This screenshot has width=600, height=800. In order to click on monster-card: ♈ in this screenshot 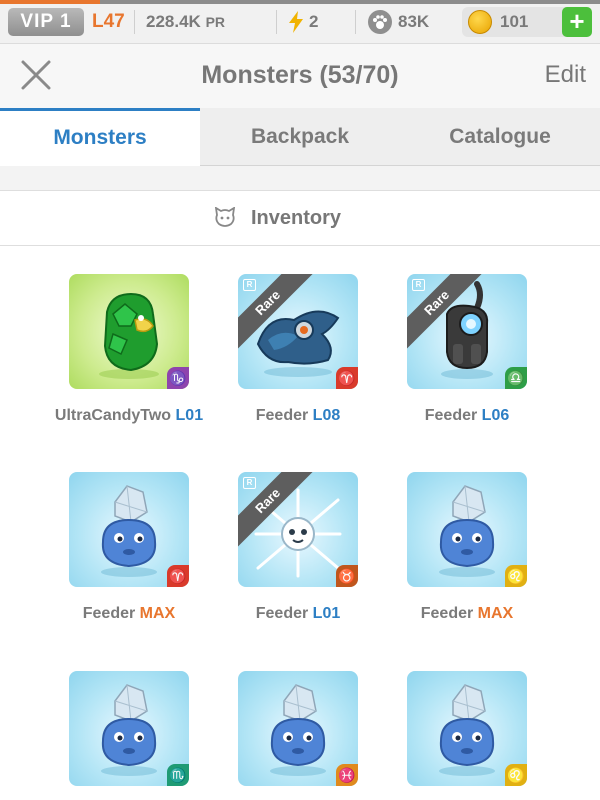, I will do `click(129, 529)`.